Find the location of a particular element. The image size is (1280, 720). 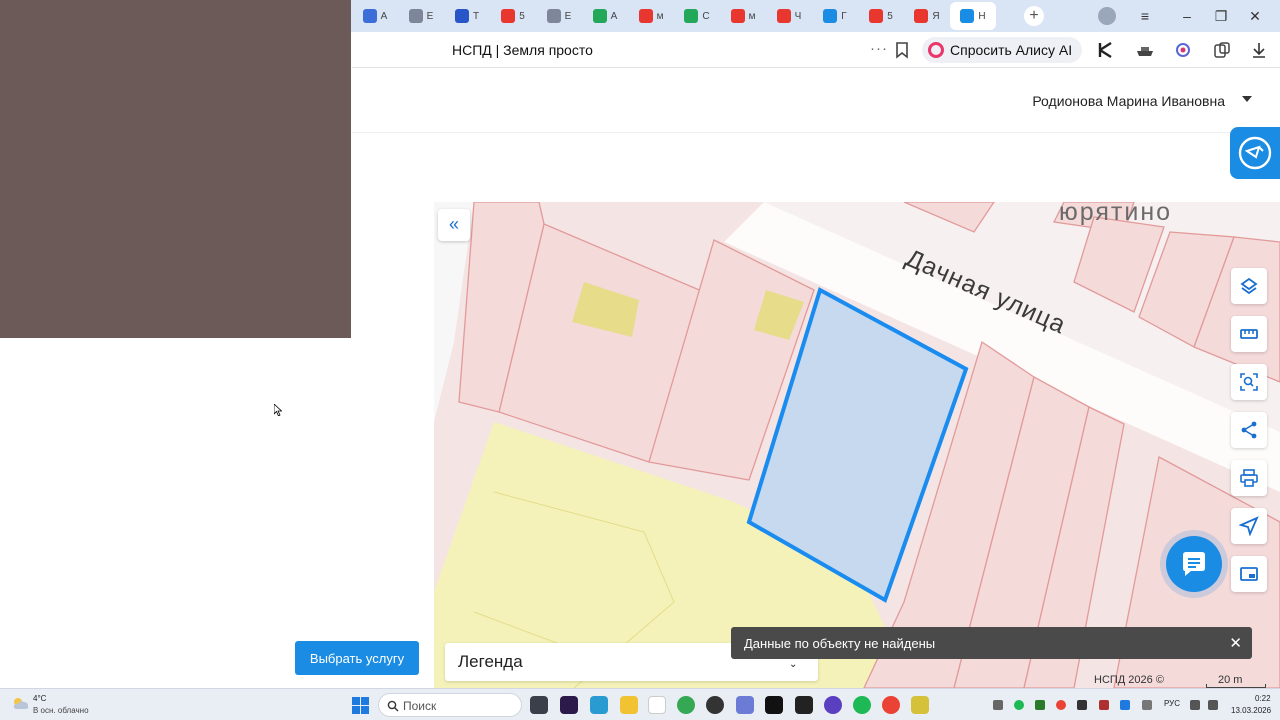

chrome-icon is located at coordinates (686, 705).